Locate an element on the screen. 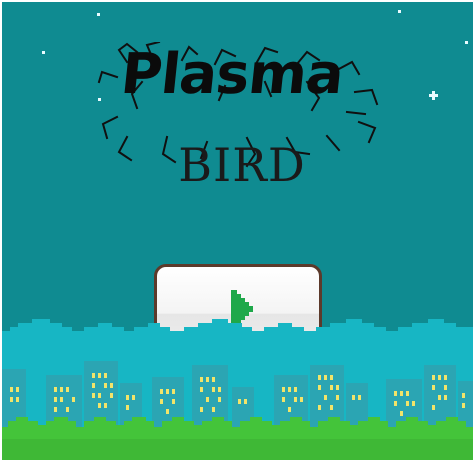 The width and height of the screenshot is (475, 462). sparkle-star is located at coordinates (433, 95).